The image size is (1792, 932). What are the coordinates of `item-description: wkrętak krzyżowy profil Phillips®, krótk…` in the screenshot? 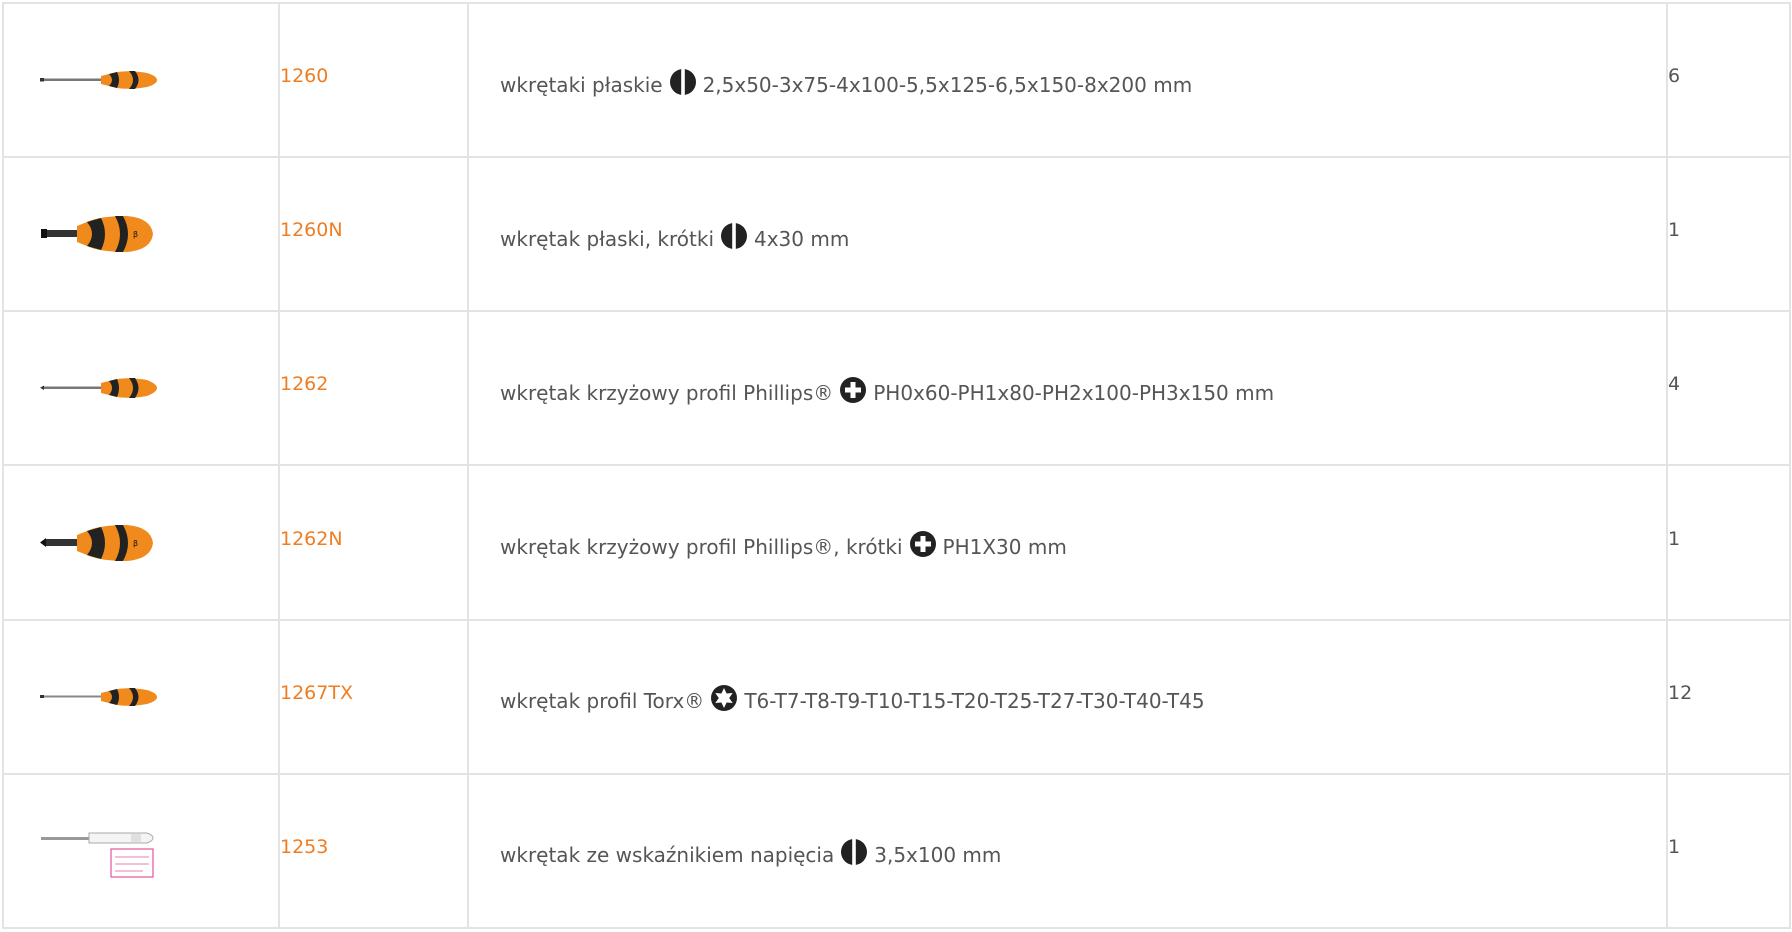 It's located at (701, 547).